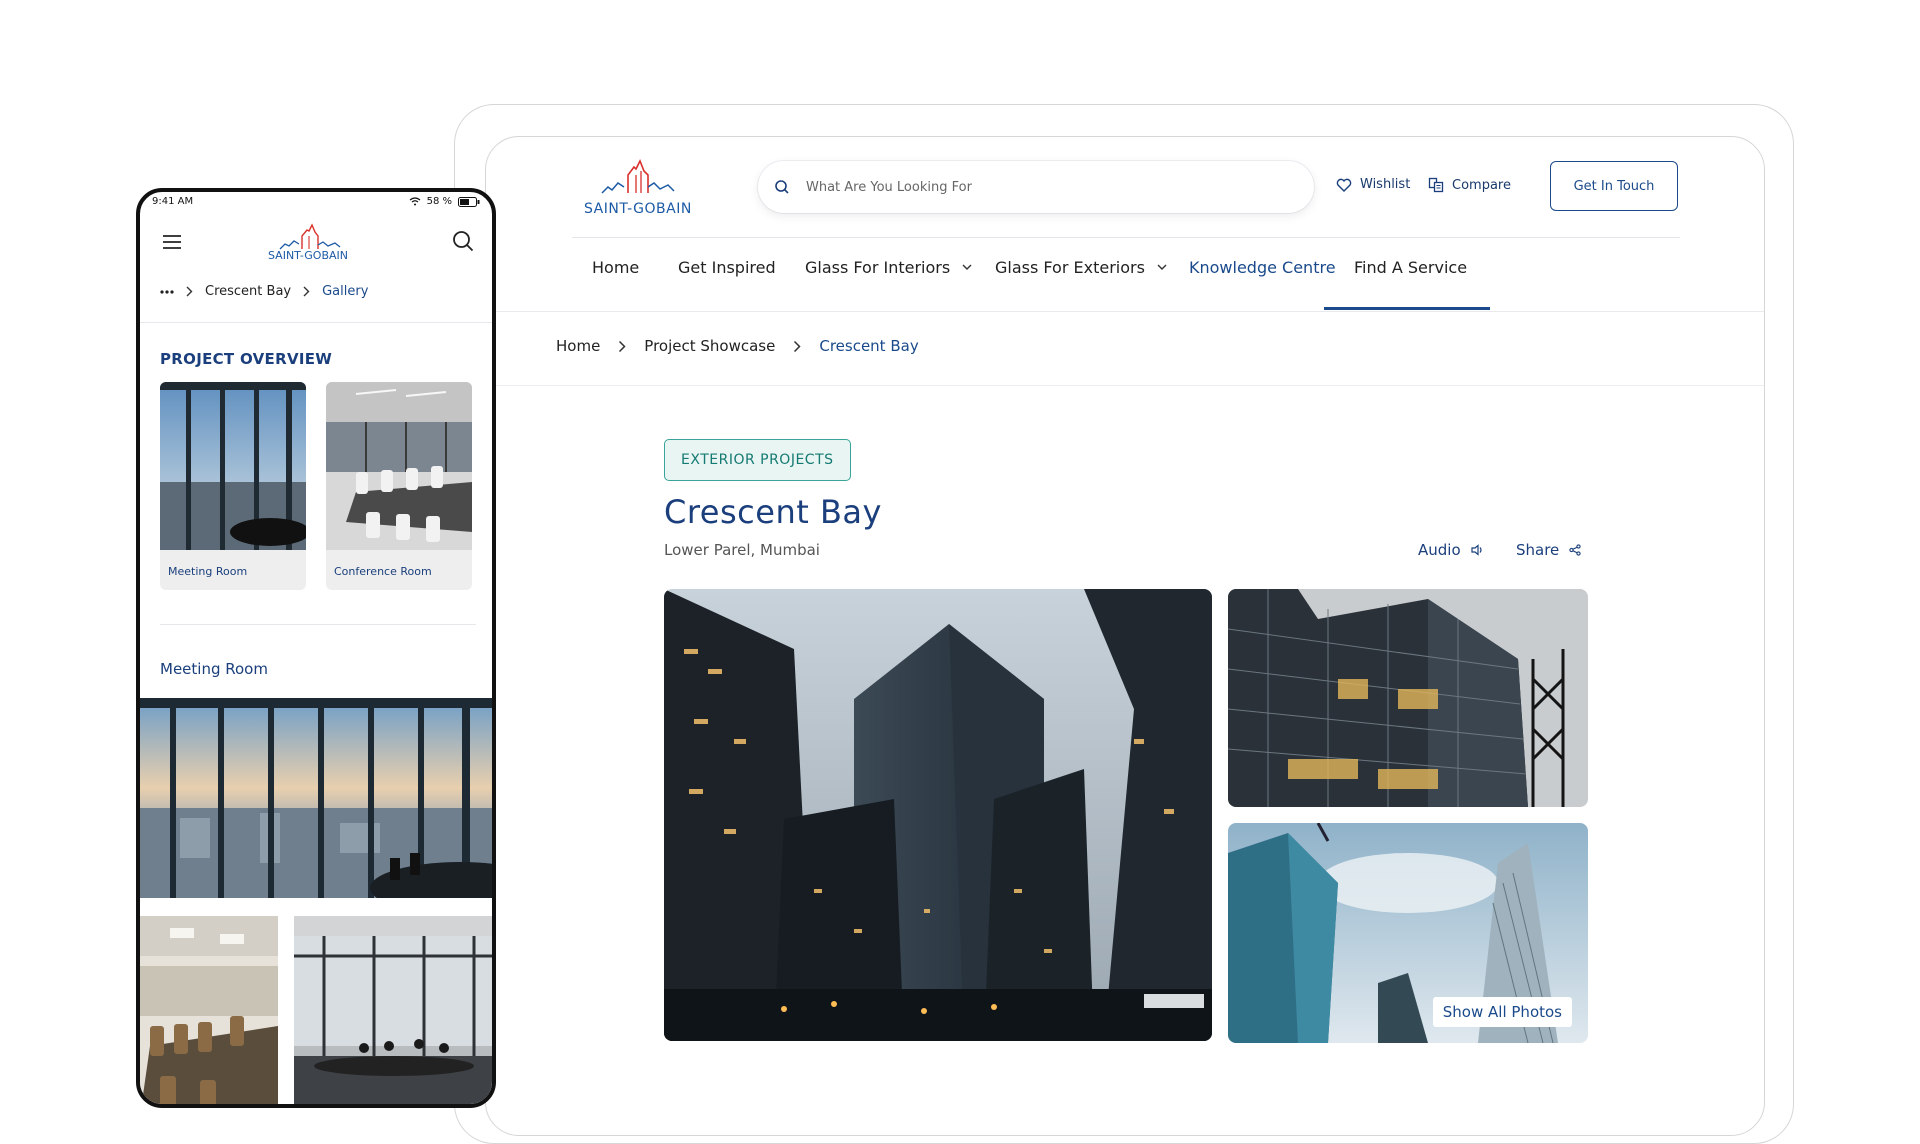 The width and height of the screenshot is (1920, 1144). What do you see at coordinates (469, 201) in the screenshot?
I see `battery-icon` at bounding box center [469, 201].